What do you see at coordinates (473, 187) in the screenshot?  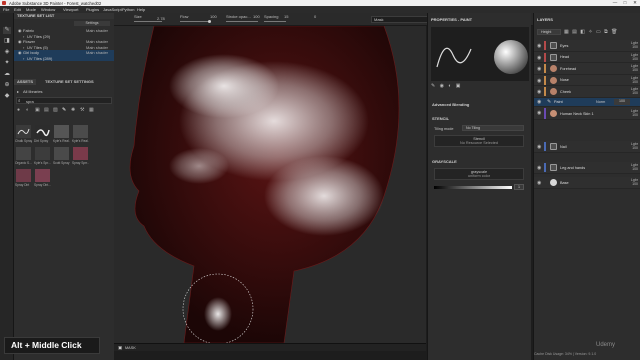 I see `grayscale-slider` at bounding box center [473, 187].